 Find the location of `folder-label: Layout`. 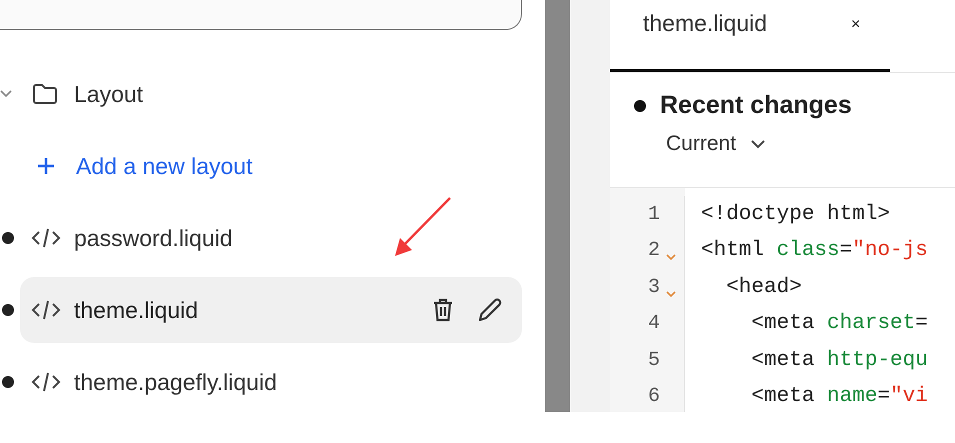

folder-label: Layout is located at coordinates (109, 94).